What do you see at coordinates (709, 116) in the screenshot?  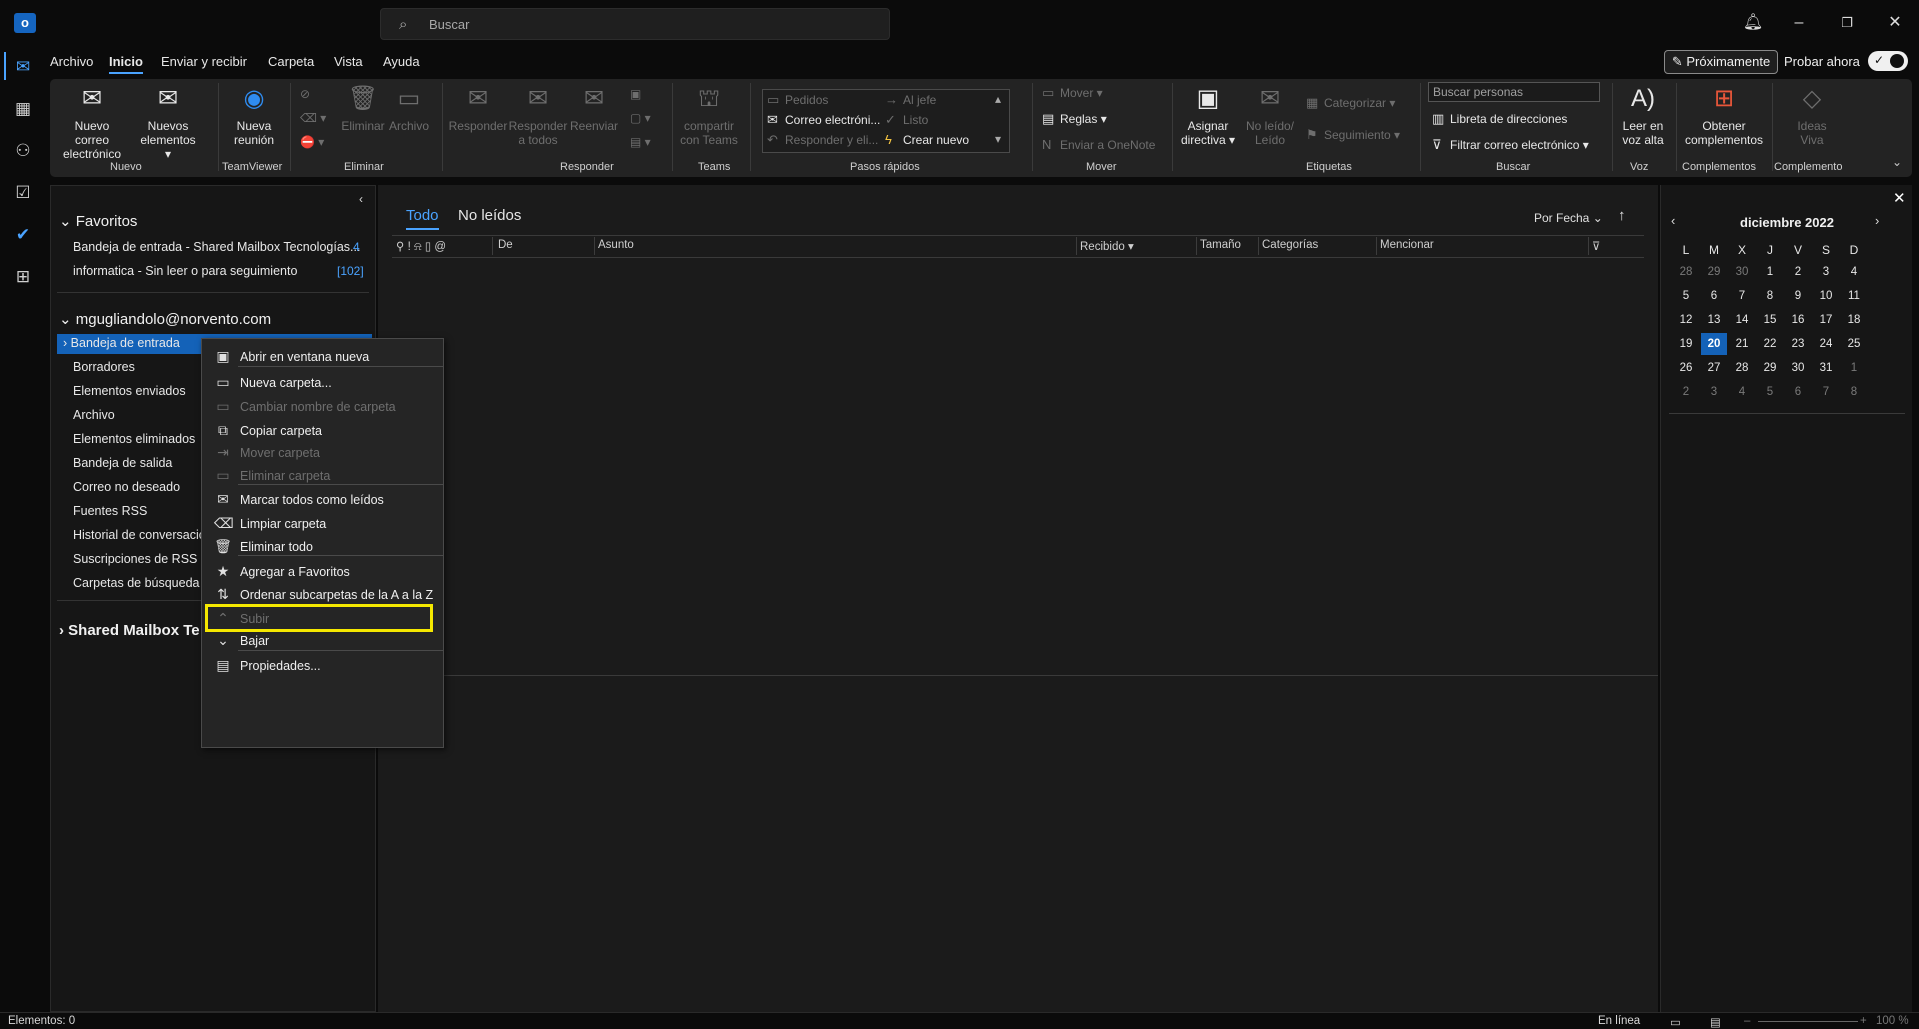 I see `share-teams-button: ⛫ compartir con Teams` at bounding box center [709, 116].